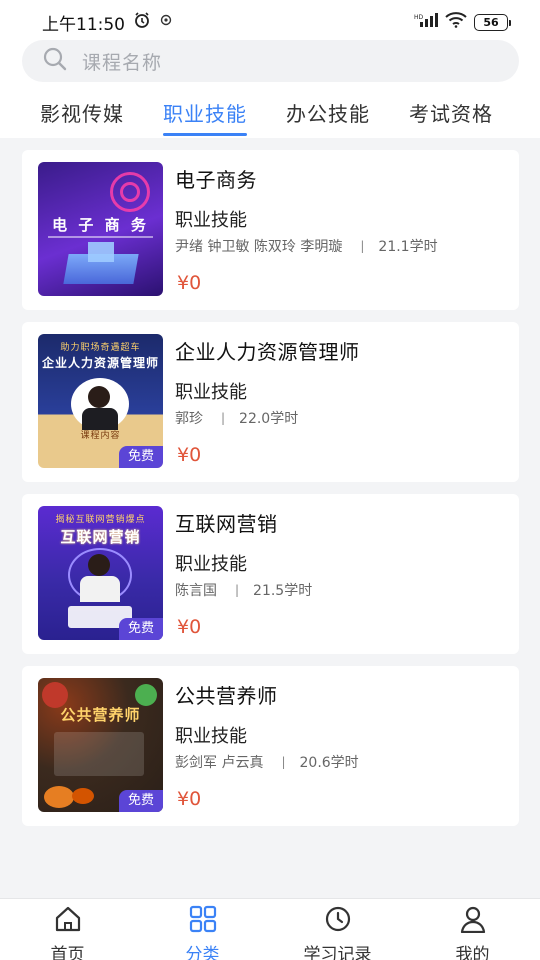 This screenshot has width=540, height=960. I want to click on search-bar: 课程名称, so click(270, 61).